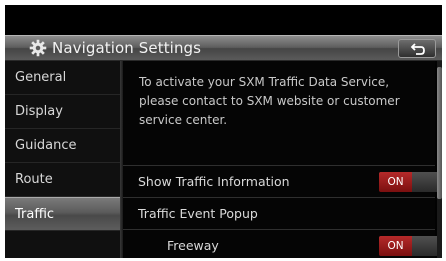 The image size is (446, 261). What do you see at coordinates (38, 48) in the screenshot?
I see `gear-icon` at bounding box center [38, 48].